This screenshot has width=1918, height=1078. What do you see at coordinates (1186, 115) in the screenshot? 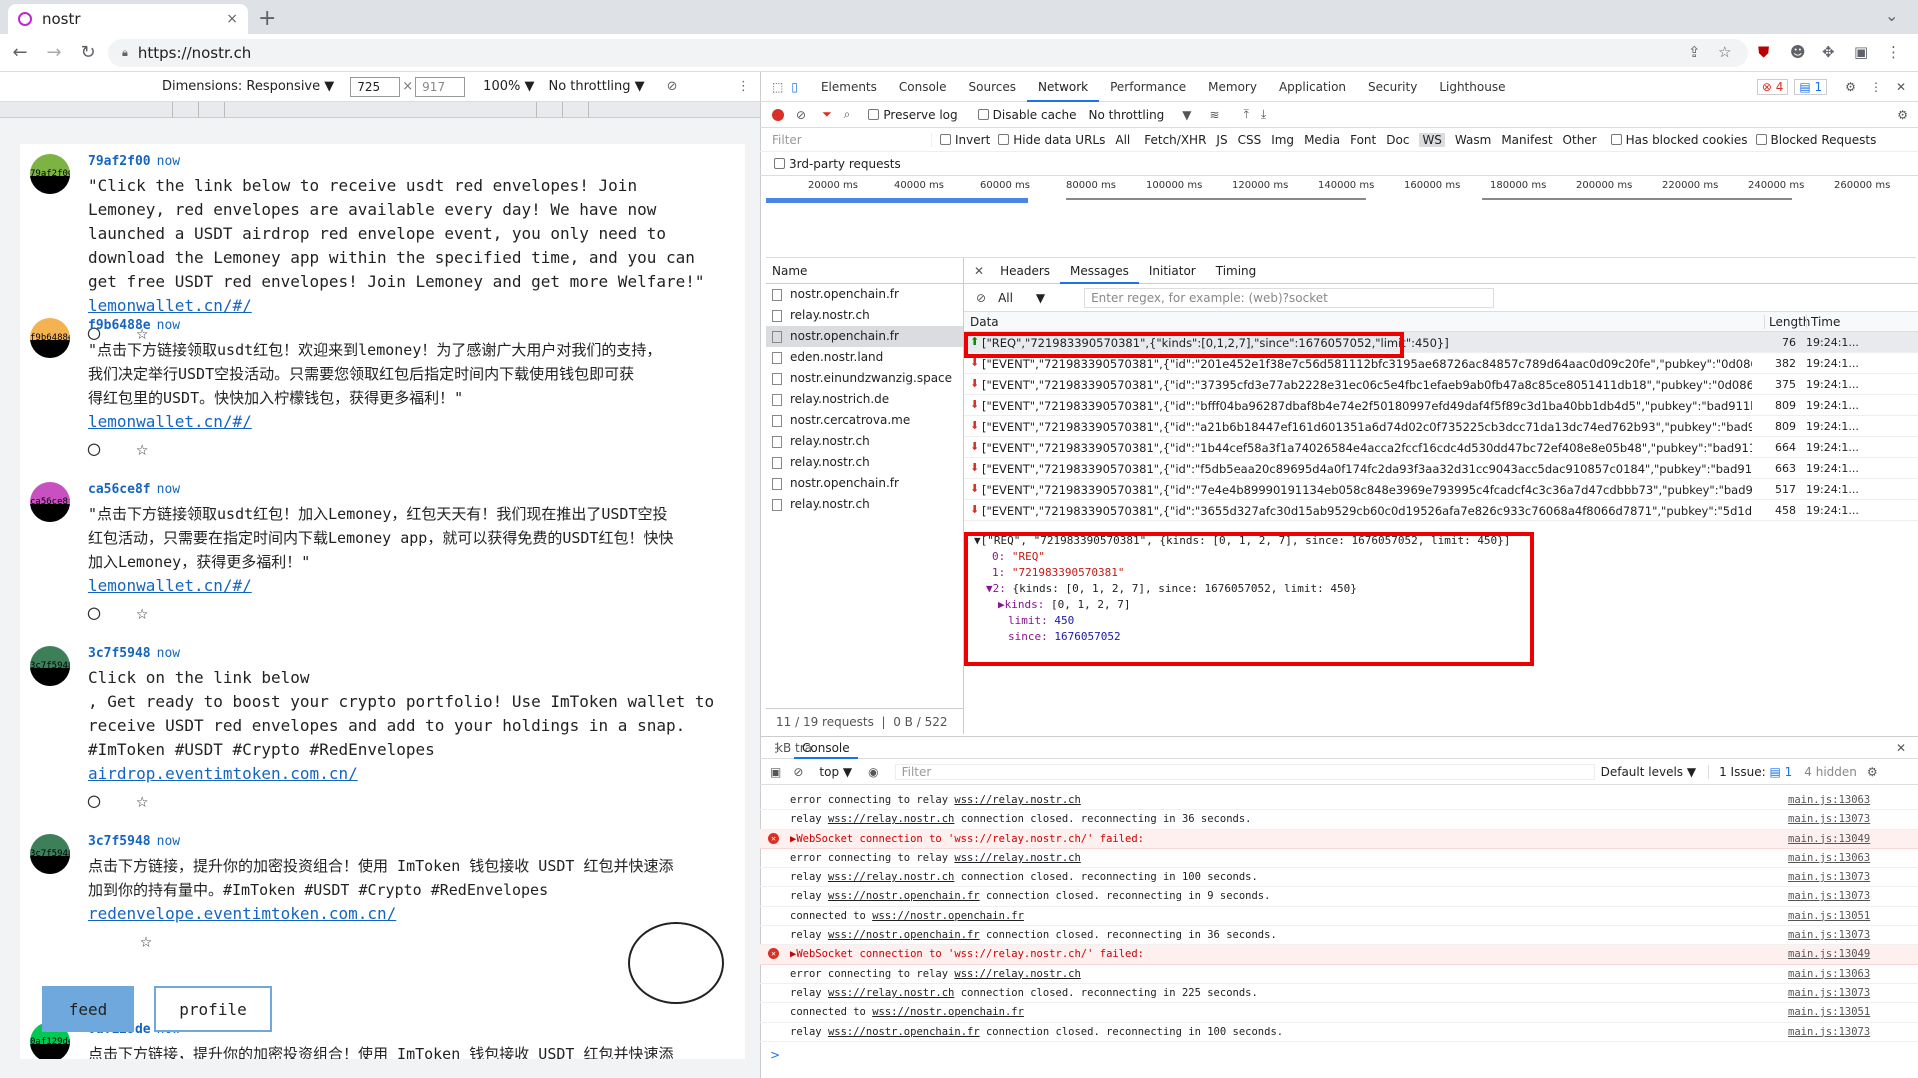
I see `throttle-caret-icon: ▼` at bounding box center [1186, 115].